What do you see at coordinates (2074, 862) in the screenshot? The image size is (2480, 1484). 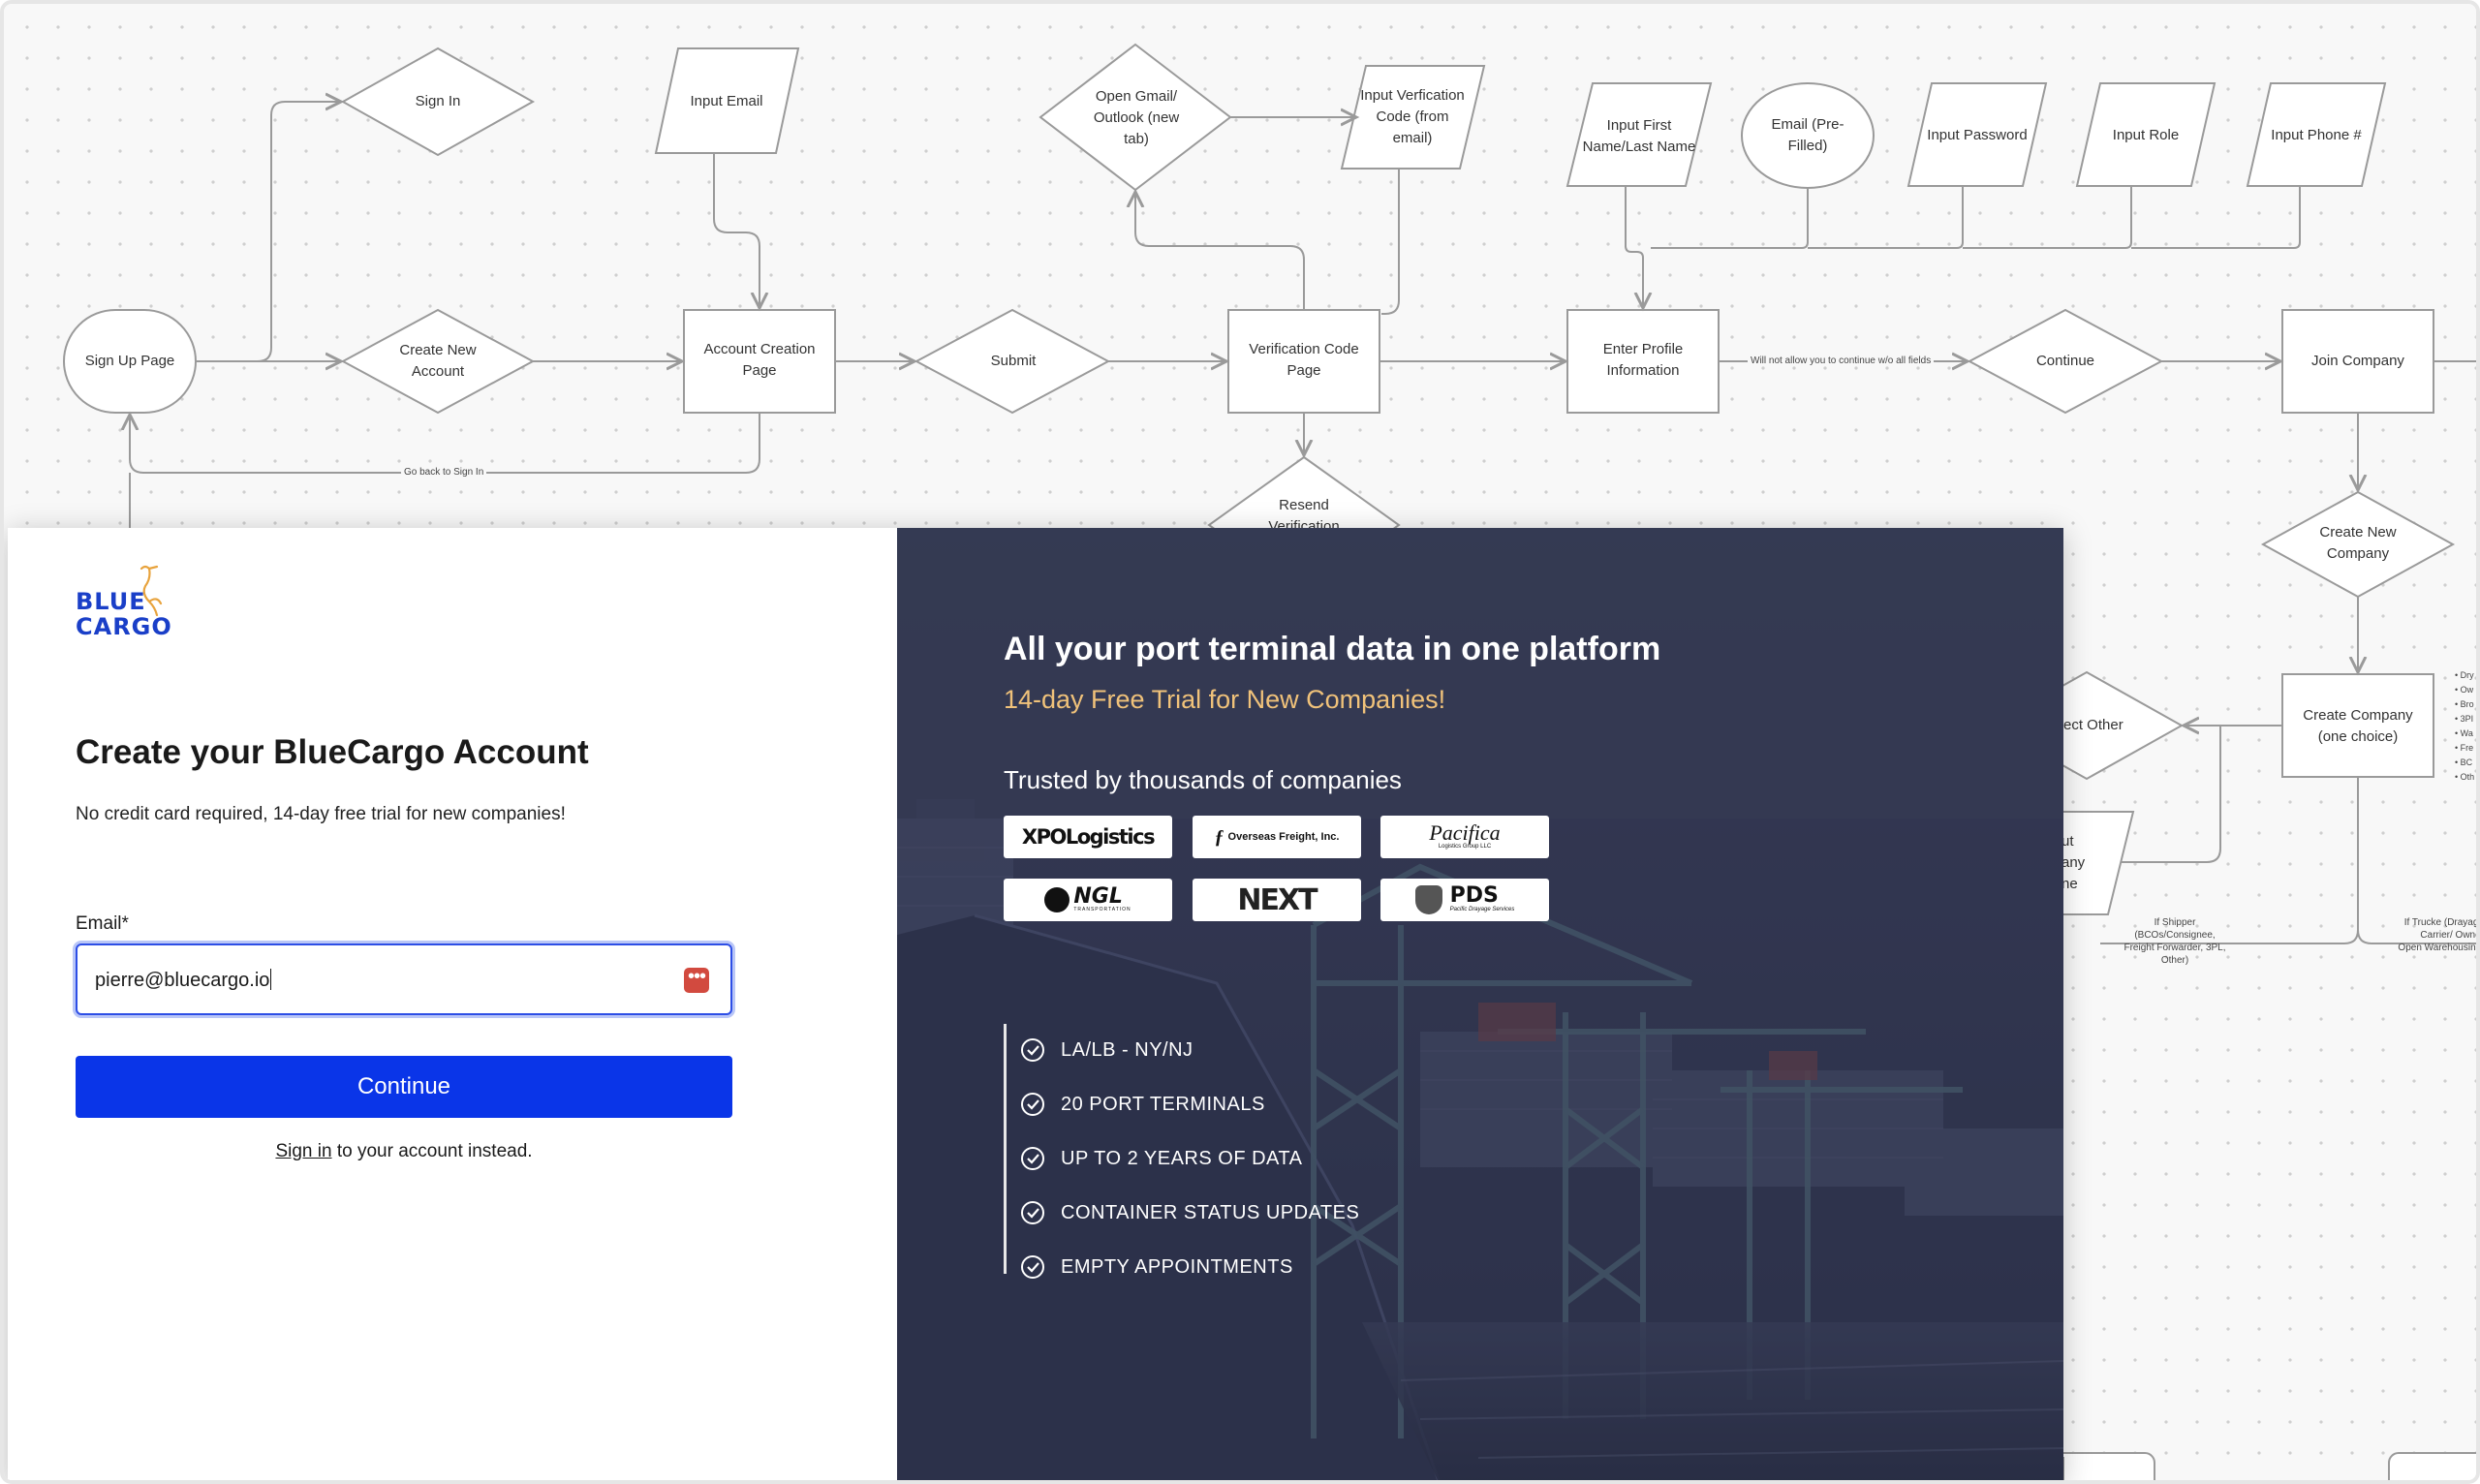 I see `flow-label-input-company: ut any ne` at bounding box center [2074, 862].